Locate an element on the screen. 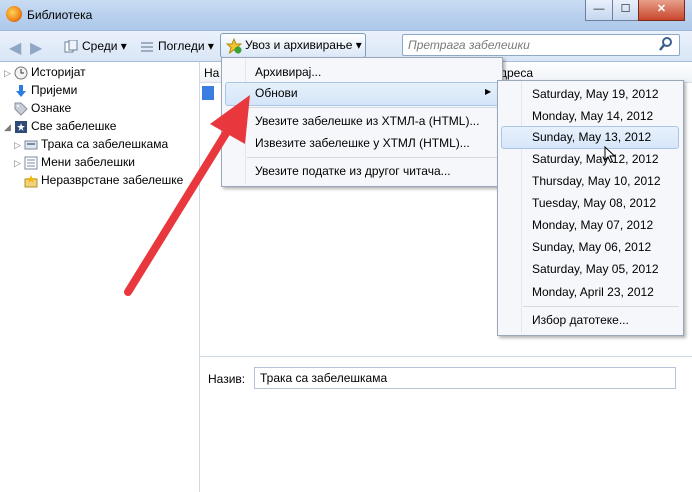 This screenshot has width=692, height=492. organize-button: Среди ▾ is located at coordinates (95, 46).